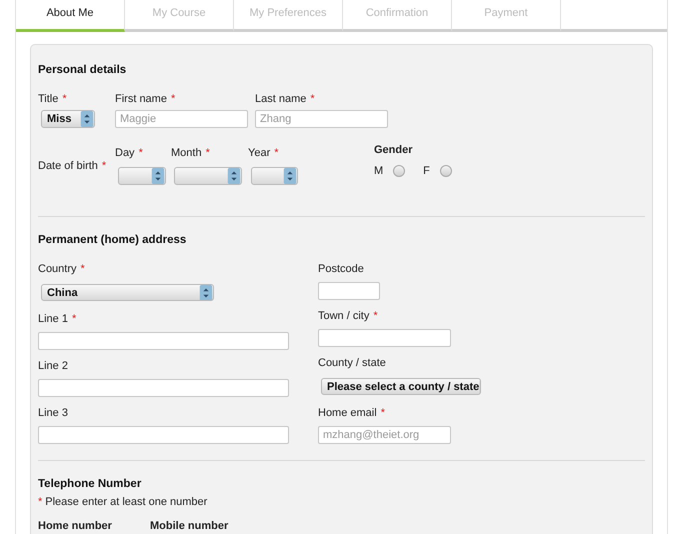 The width and height of the screenshot is (690, 534). Describe the element at coordinates (379, 171) in the screenshot. I see `radio-label: M` at that location.